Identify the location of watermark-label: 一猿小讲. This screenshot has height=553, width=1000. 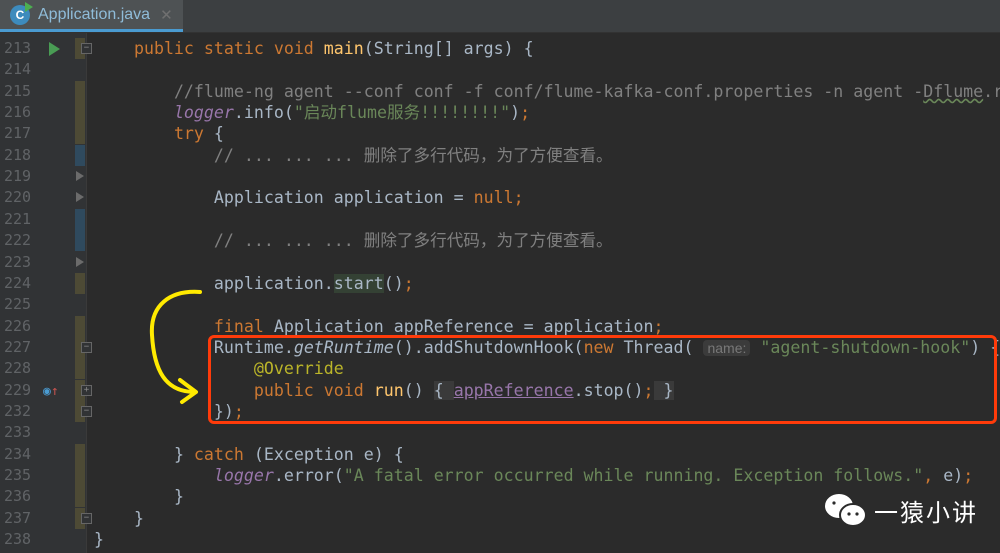
(926, 512).